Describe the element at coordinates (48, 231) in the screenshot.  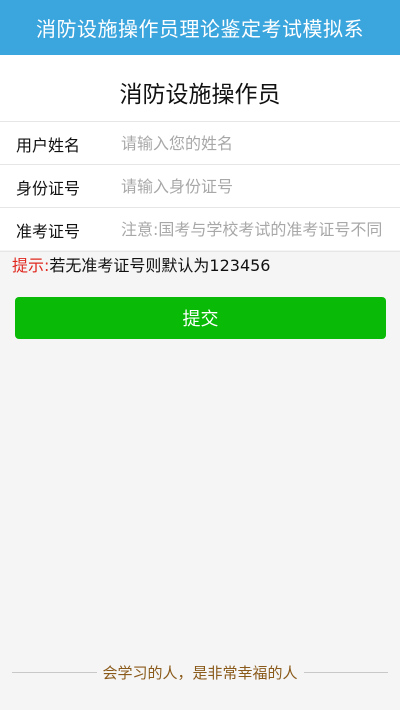
I see `exam-ticket-label: 准考证号` at that location.